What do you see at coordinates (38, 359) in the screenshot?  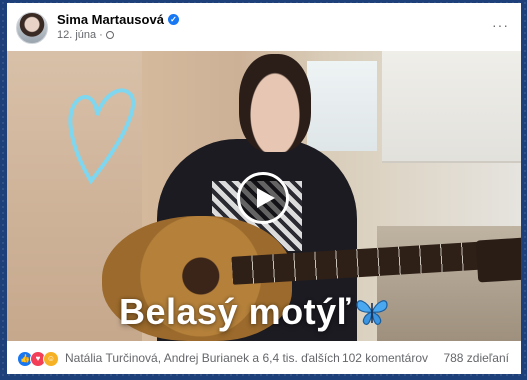 I see `reaction-icons: 👍 ♥ ☺` at bounding box center [38, 359].